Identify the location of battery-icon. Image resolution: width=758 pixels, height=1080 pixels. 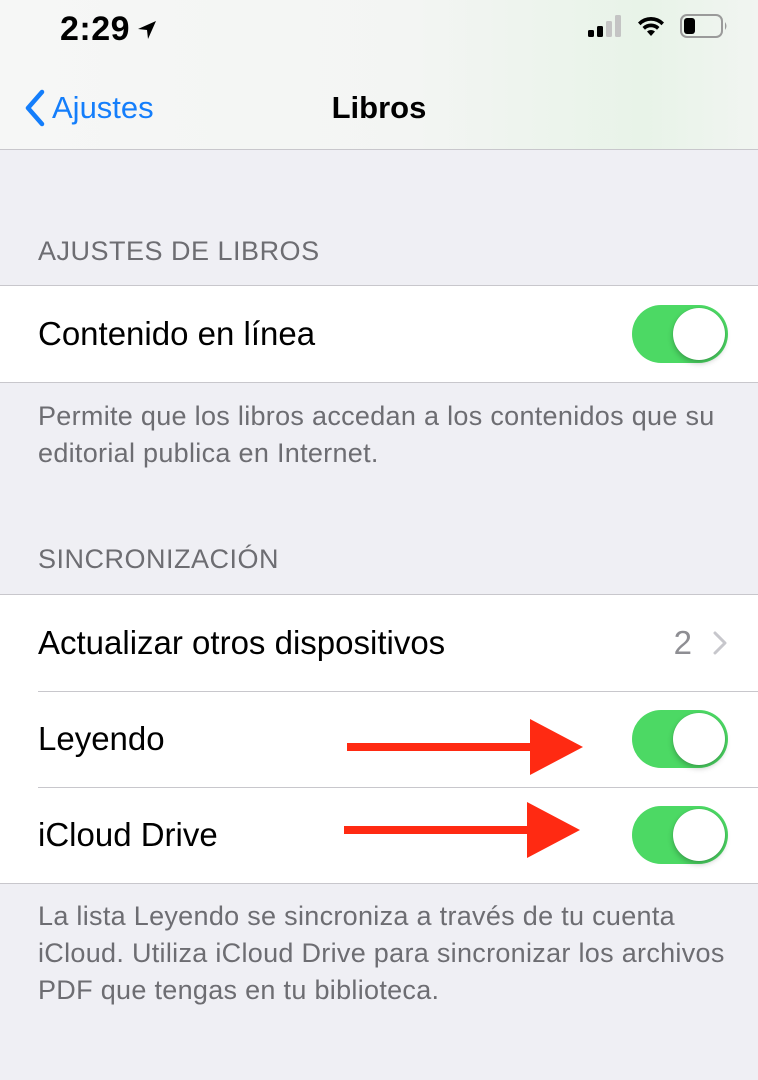
(703, 26).